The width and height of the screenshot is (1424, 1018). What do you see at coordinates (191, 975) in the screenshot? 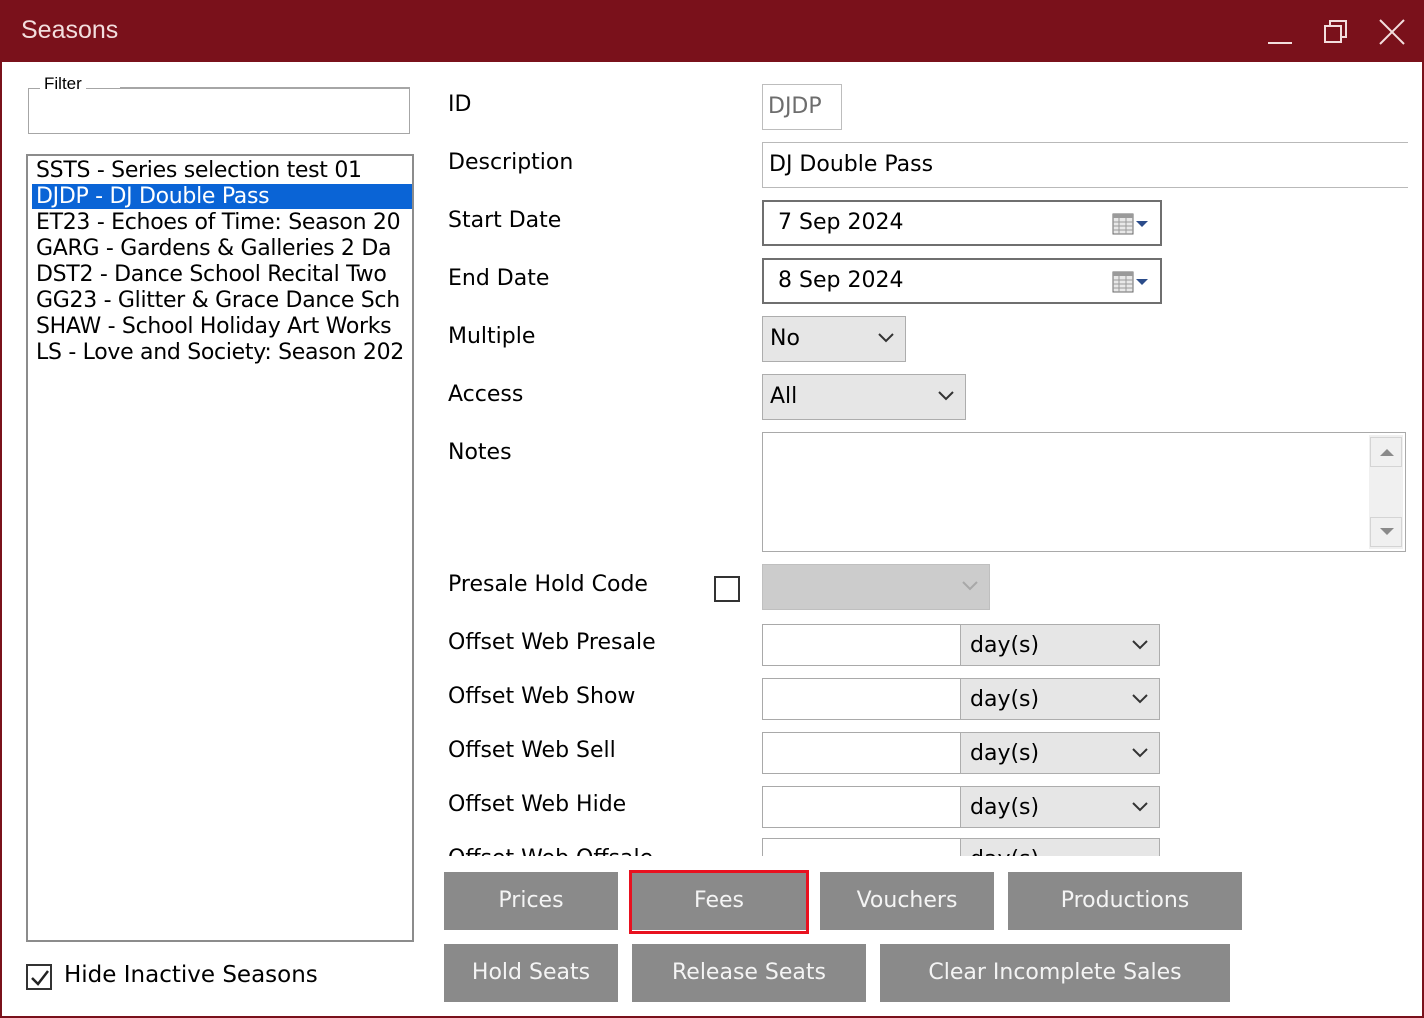
I see `hide-inactive-label: Hide Inactive Seasons` at bounding box center [191, 975].